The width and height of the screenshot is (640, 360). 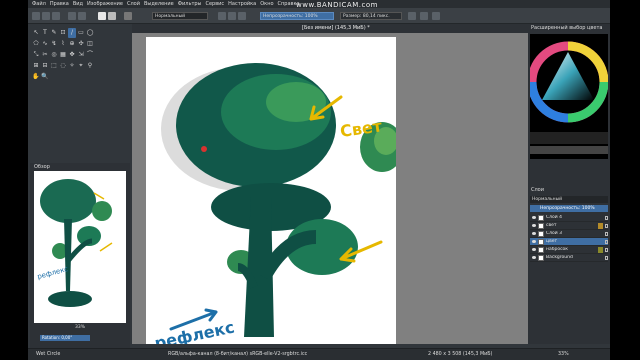 What do you see at coordinates (45, 77) in the screenshot?
I see `tool-zoom: 🔍` at bounding box center [45, 77].